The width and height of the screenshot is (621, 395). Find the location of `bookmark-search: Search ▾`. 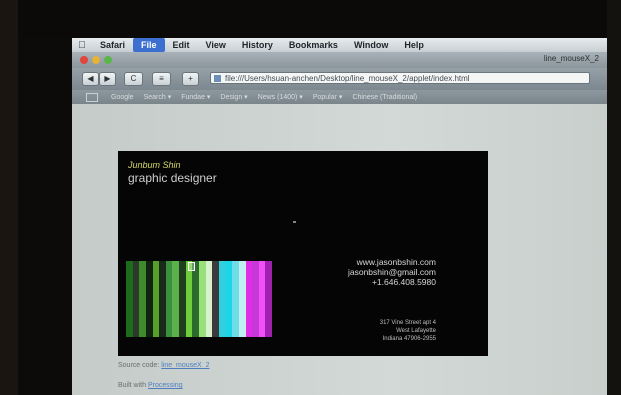

bookmark-search: Search ▾ is located at coordinates (158, 97).